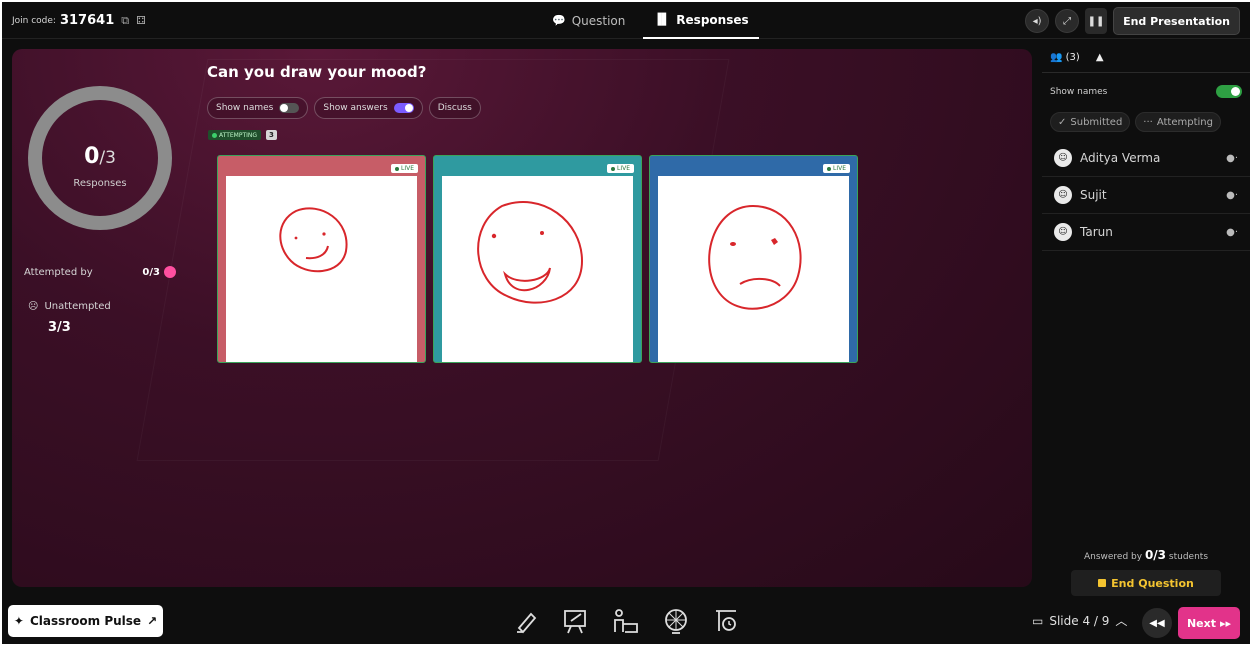  Describe the element at coordinates (235, 135) in the screenshot. I see `attempting-badge: ATTEMPTING` at that location.